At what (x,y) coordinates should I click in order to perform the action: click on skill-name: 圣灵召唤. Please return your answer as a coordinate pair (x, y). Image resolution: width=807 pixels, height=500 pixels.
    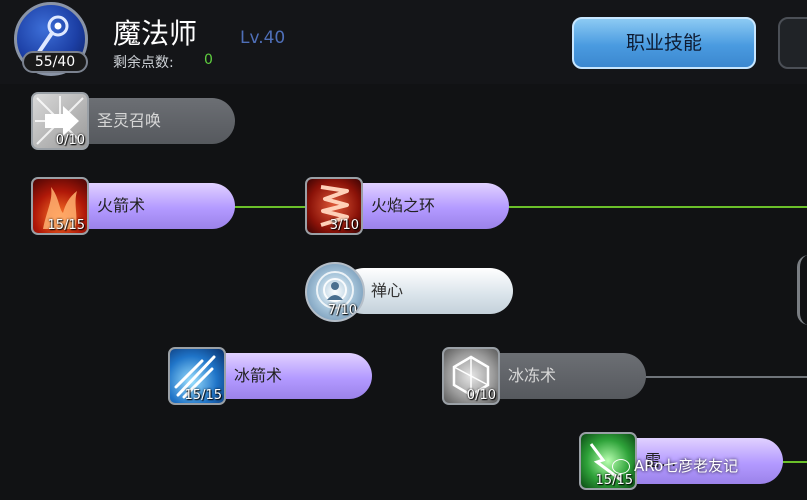
    Looking at the image, I should click on (150, 121).